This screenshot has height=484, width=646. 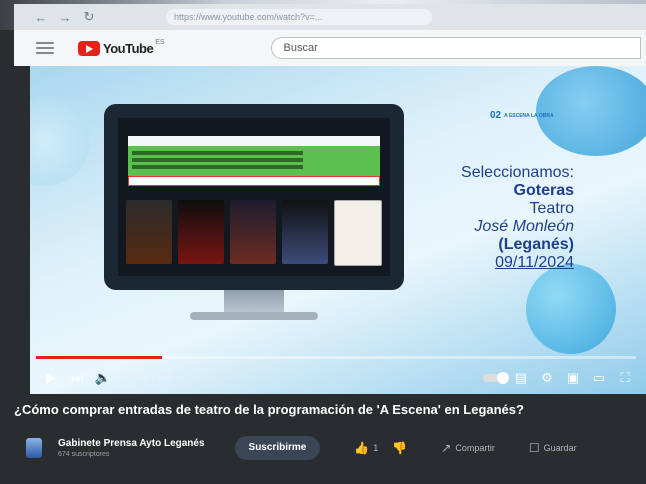 What do you see at coordinates (475, 448) in the screenshot?
I see `share-label: Compartir` at bounding box center [475, 448].